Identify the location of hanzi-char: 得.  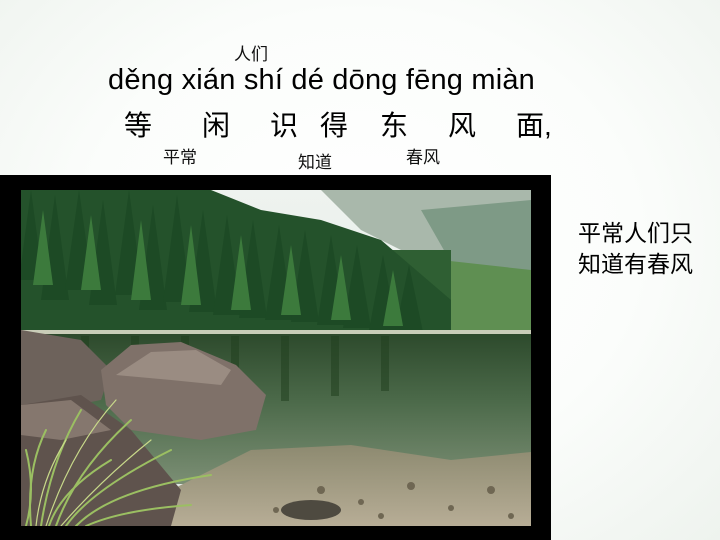
(334, 125).